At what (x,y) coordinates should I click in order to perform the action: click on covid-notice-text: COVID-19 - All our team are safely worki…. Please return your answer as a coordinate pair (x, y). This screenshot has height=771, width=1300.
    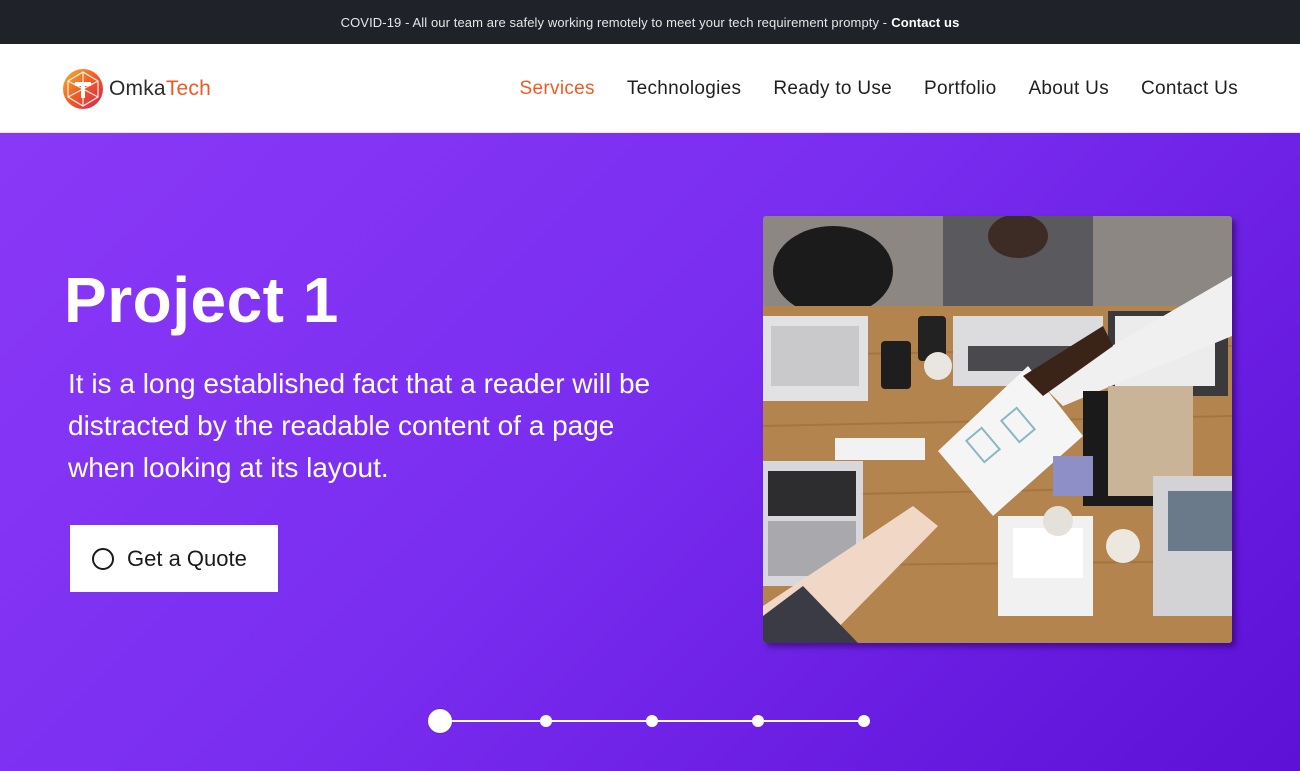
    Looking at the image, I should click on (614, 22).